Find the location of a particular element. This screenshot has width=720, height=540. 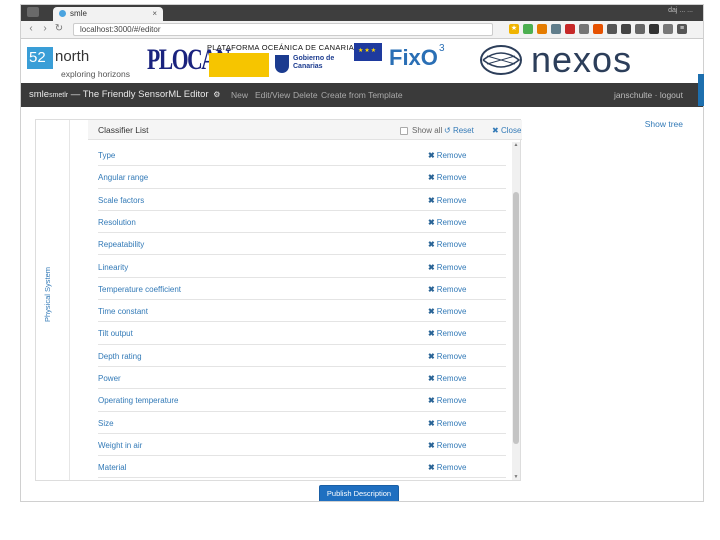

classifier-name: Operating temperature is located at coordinates (138, 400).